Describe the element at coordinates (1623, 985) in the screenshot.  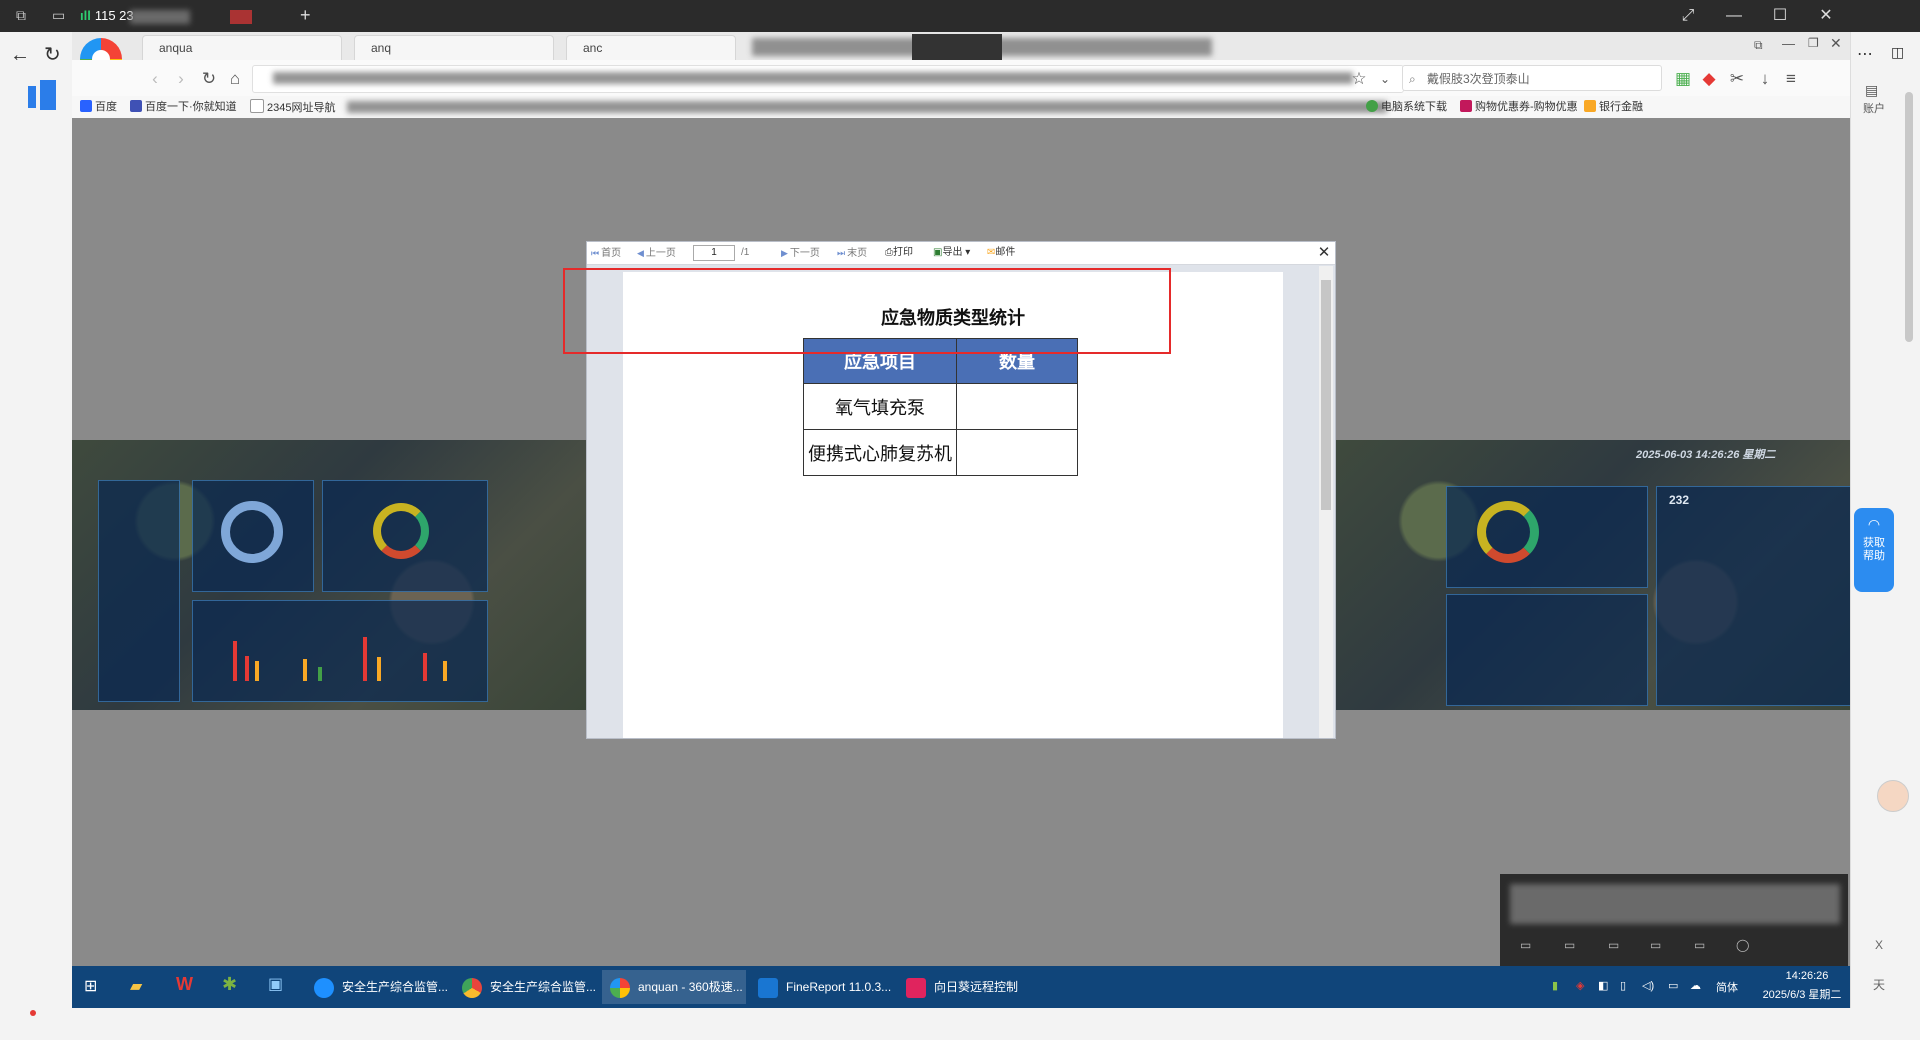
I see `usb-icon: ▯` at that location.